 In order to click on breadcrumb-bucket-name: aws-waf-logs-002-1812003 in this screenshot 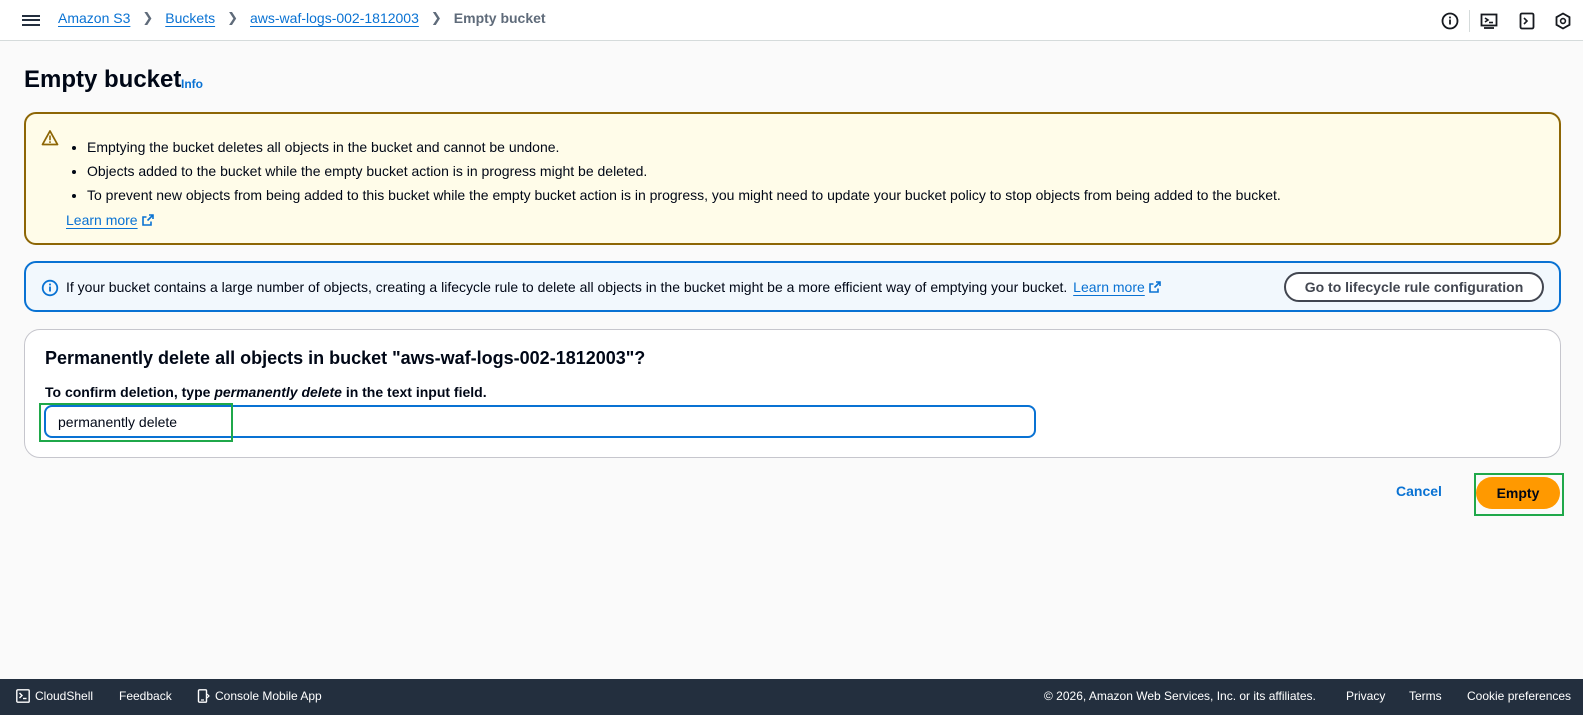, I will do `click(334, 18)`.